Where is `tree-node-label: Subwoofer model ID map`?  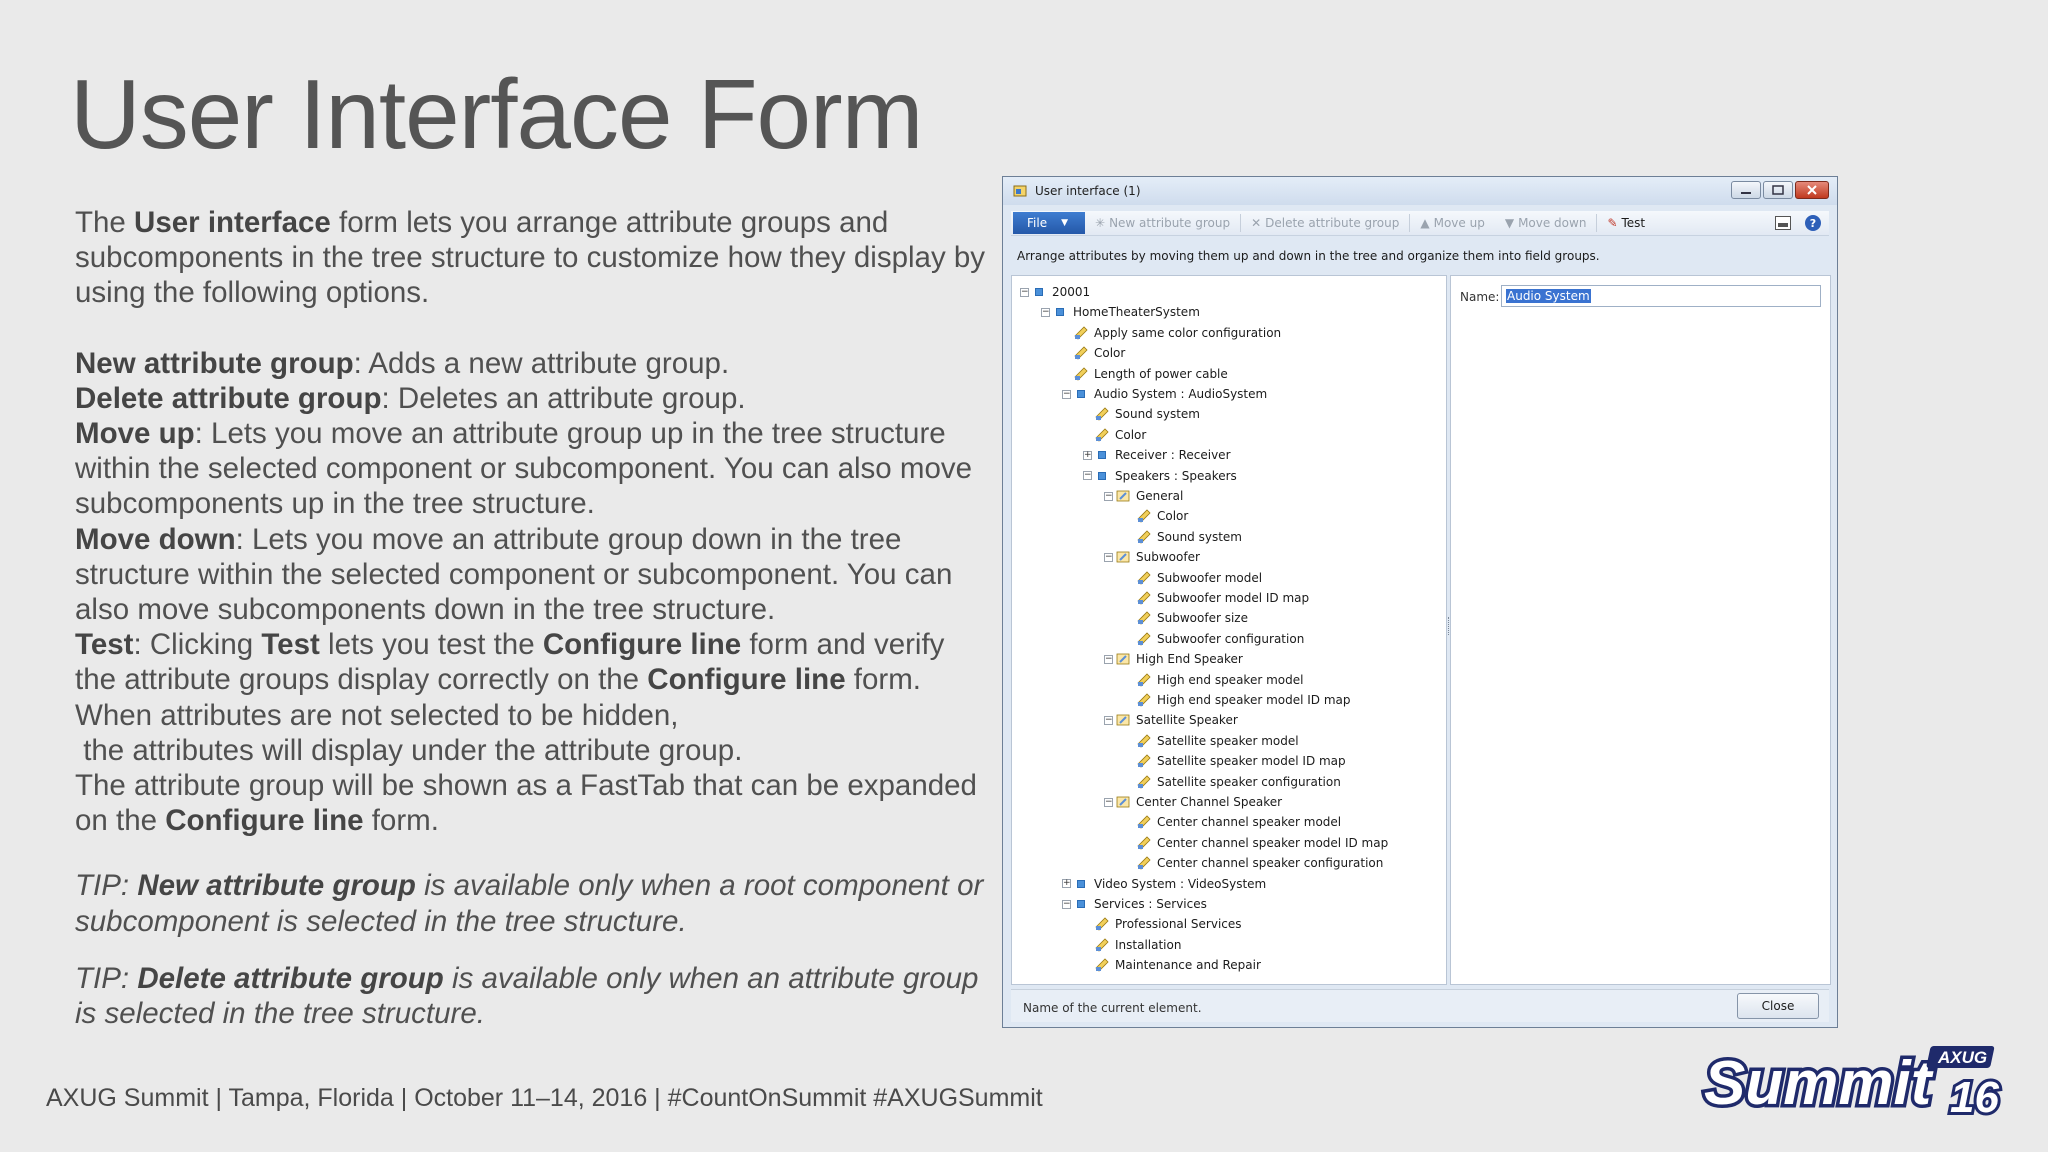 tree-node-label: Subwoofer model ID map is located at coordinates (1233, 598).